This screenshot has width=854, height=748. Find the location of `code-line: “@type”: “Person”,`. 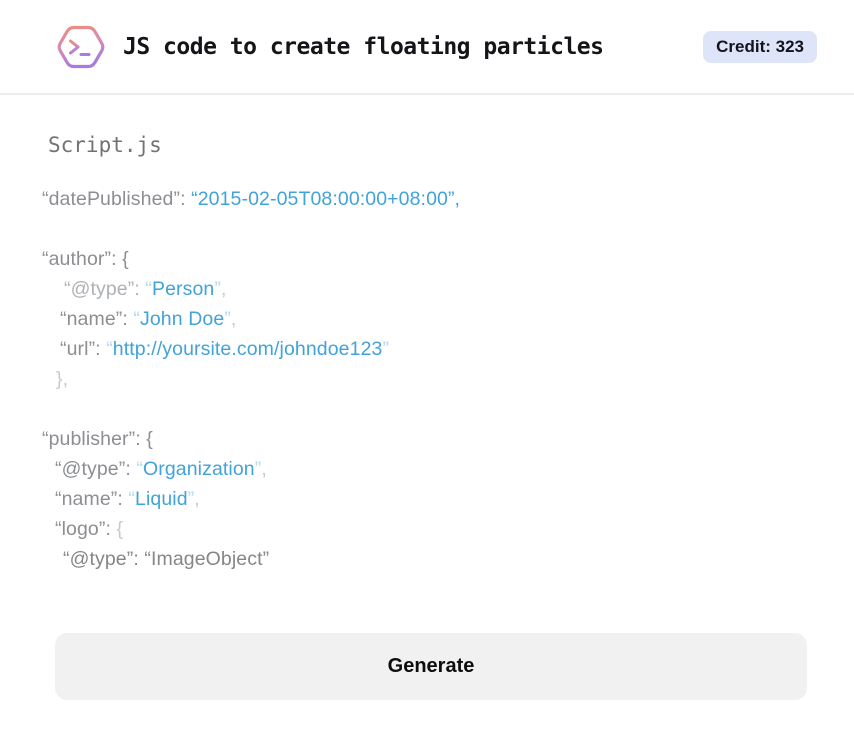

code-line: “@type”: “Person”, is located at coordinates (424, 289).